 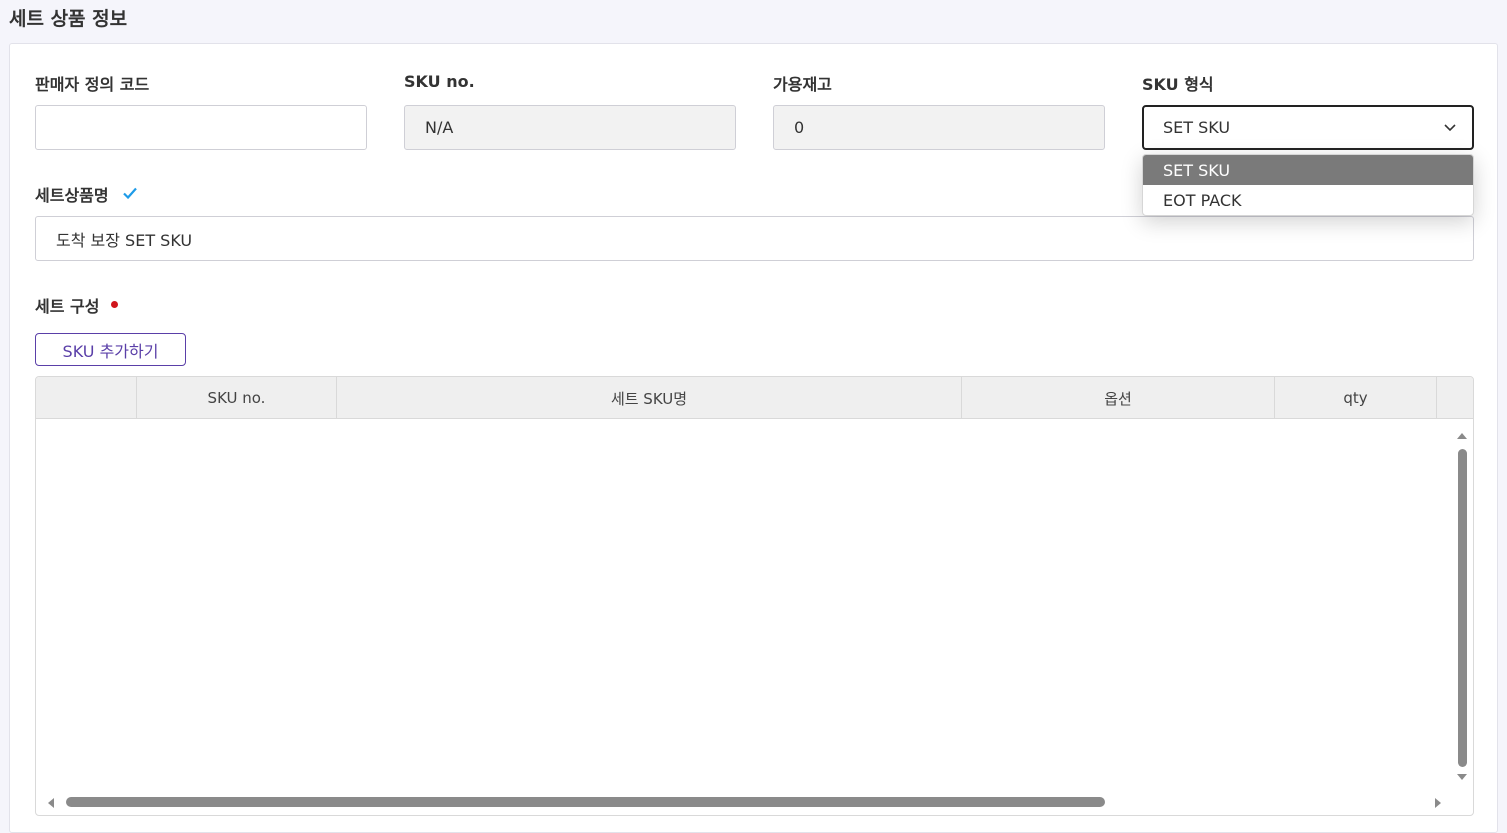 What do you see at coordinates (1308, 127) in the screenshot?
I see `sku-type-select: SET SKU` at bounding box center [1308, 127].